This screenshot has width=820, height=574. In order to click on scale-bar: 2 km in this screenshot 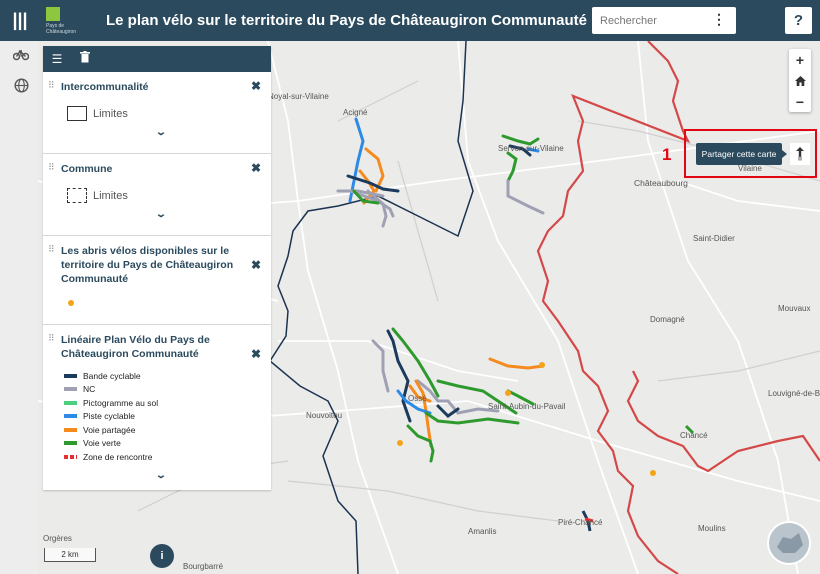, I will do `click(70, 555)`.